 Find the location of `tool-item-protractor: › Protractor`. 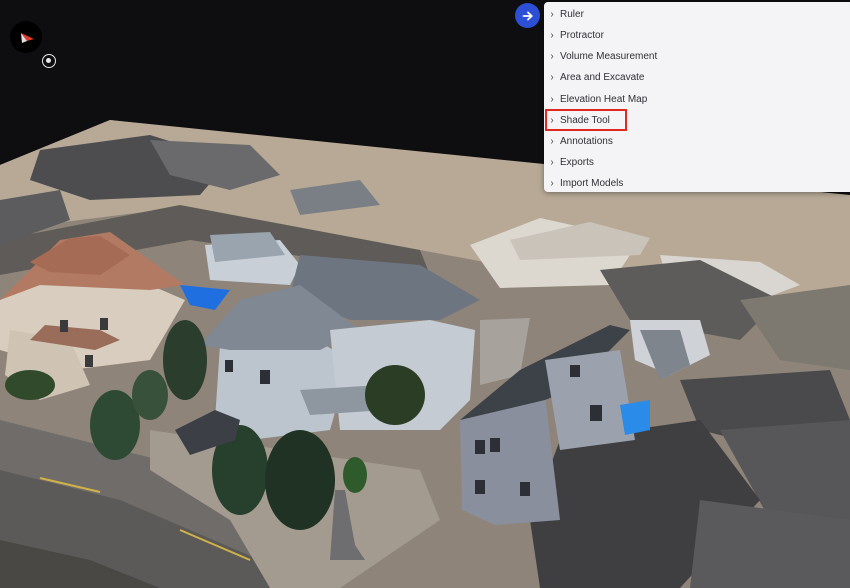

tool-item-protractor: › Protractor is located at coordinates (574, 35).